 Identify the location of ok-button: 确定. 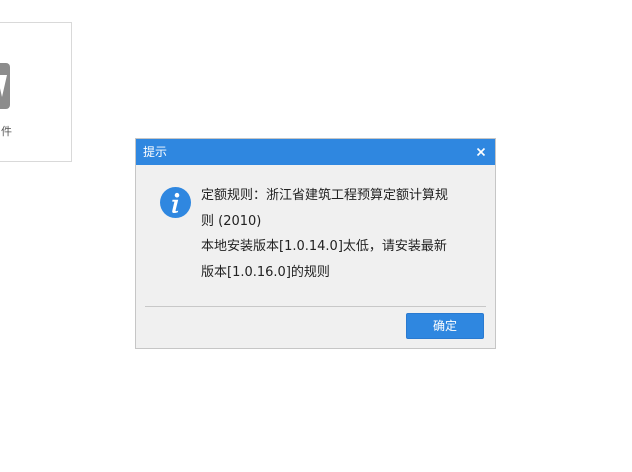
(445, 326).